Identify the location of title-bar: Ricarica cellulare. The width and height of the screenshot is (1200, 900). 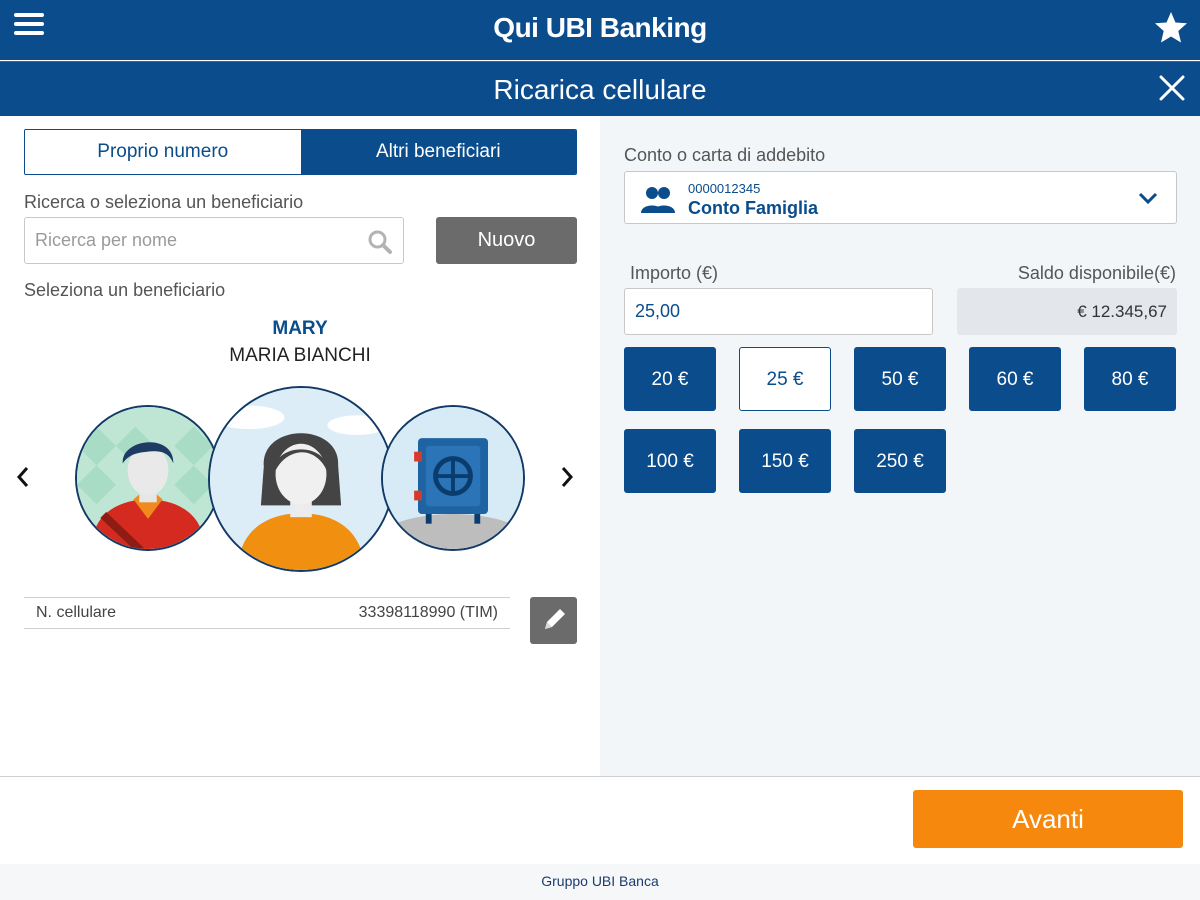
(600, 88).